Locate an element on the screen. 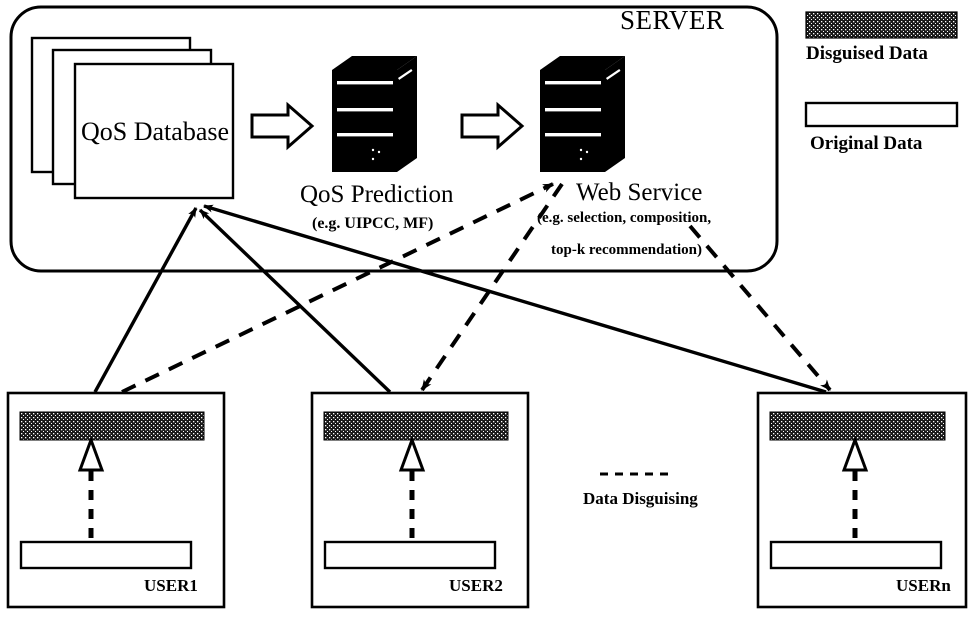 The width and height of the screenshot is (974, 617). server-title-label: SERVER is located at coordinates (672, 20).